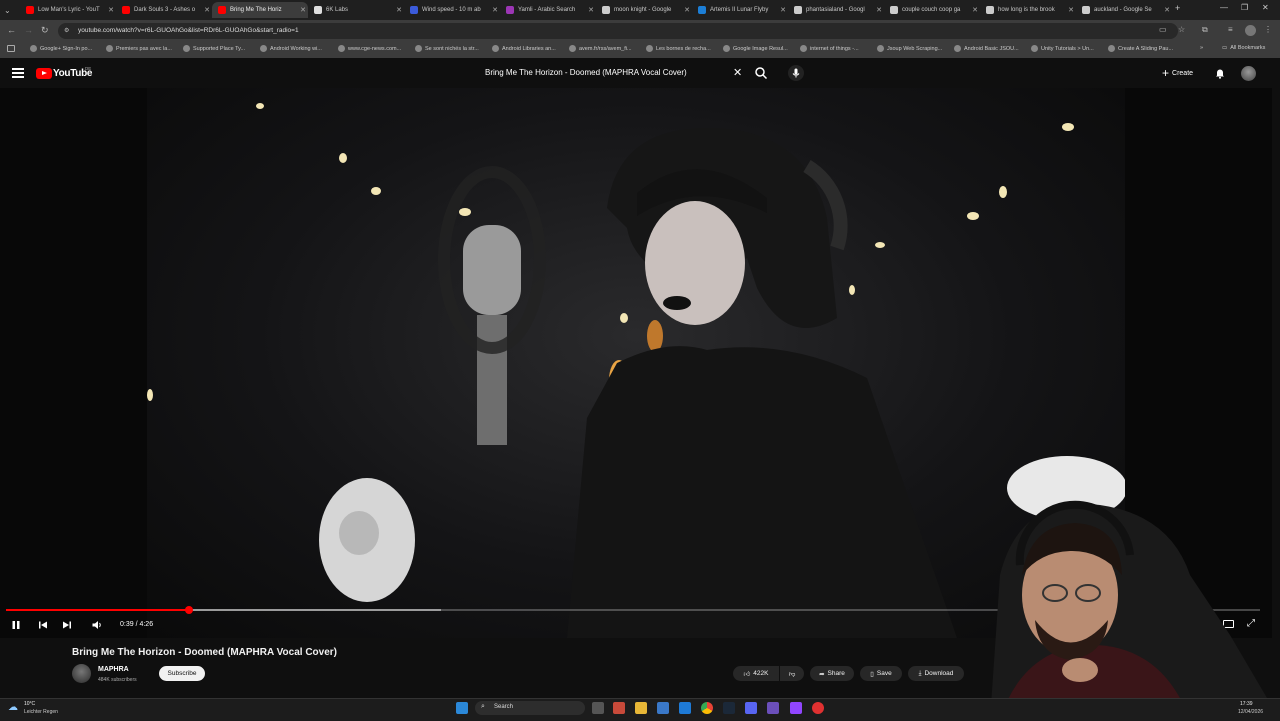 The height and width of the screenshot is (721, 1280). Describe the element at coordinates (1250, 712) in the screenshot. I see `clock-date: 12/04/2026` at that location.